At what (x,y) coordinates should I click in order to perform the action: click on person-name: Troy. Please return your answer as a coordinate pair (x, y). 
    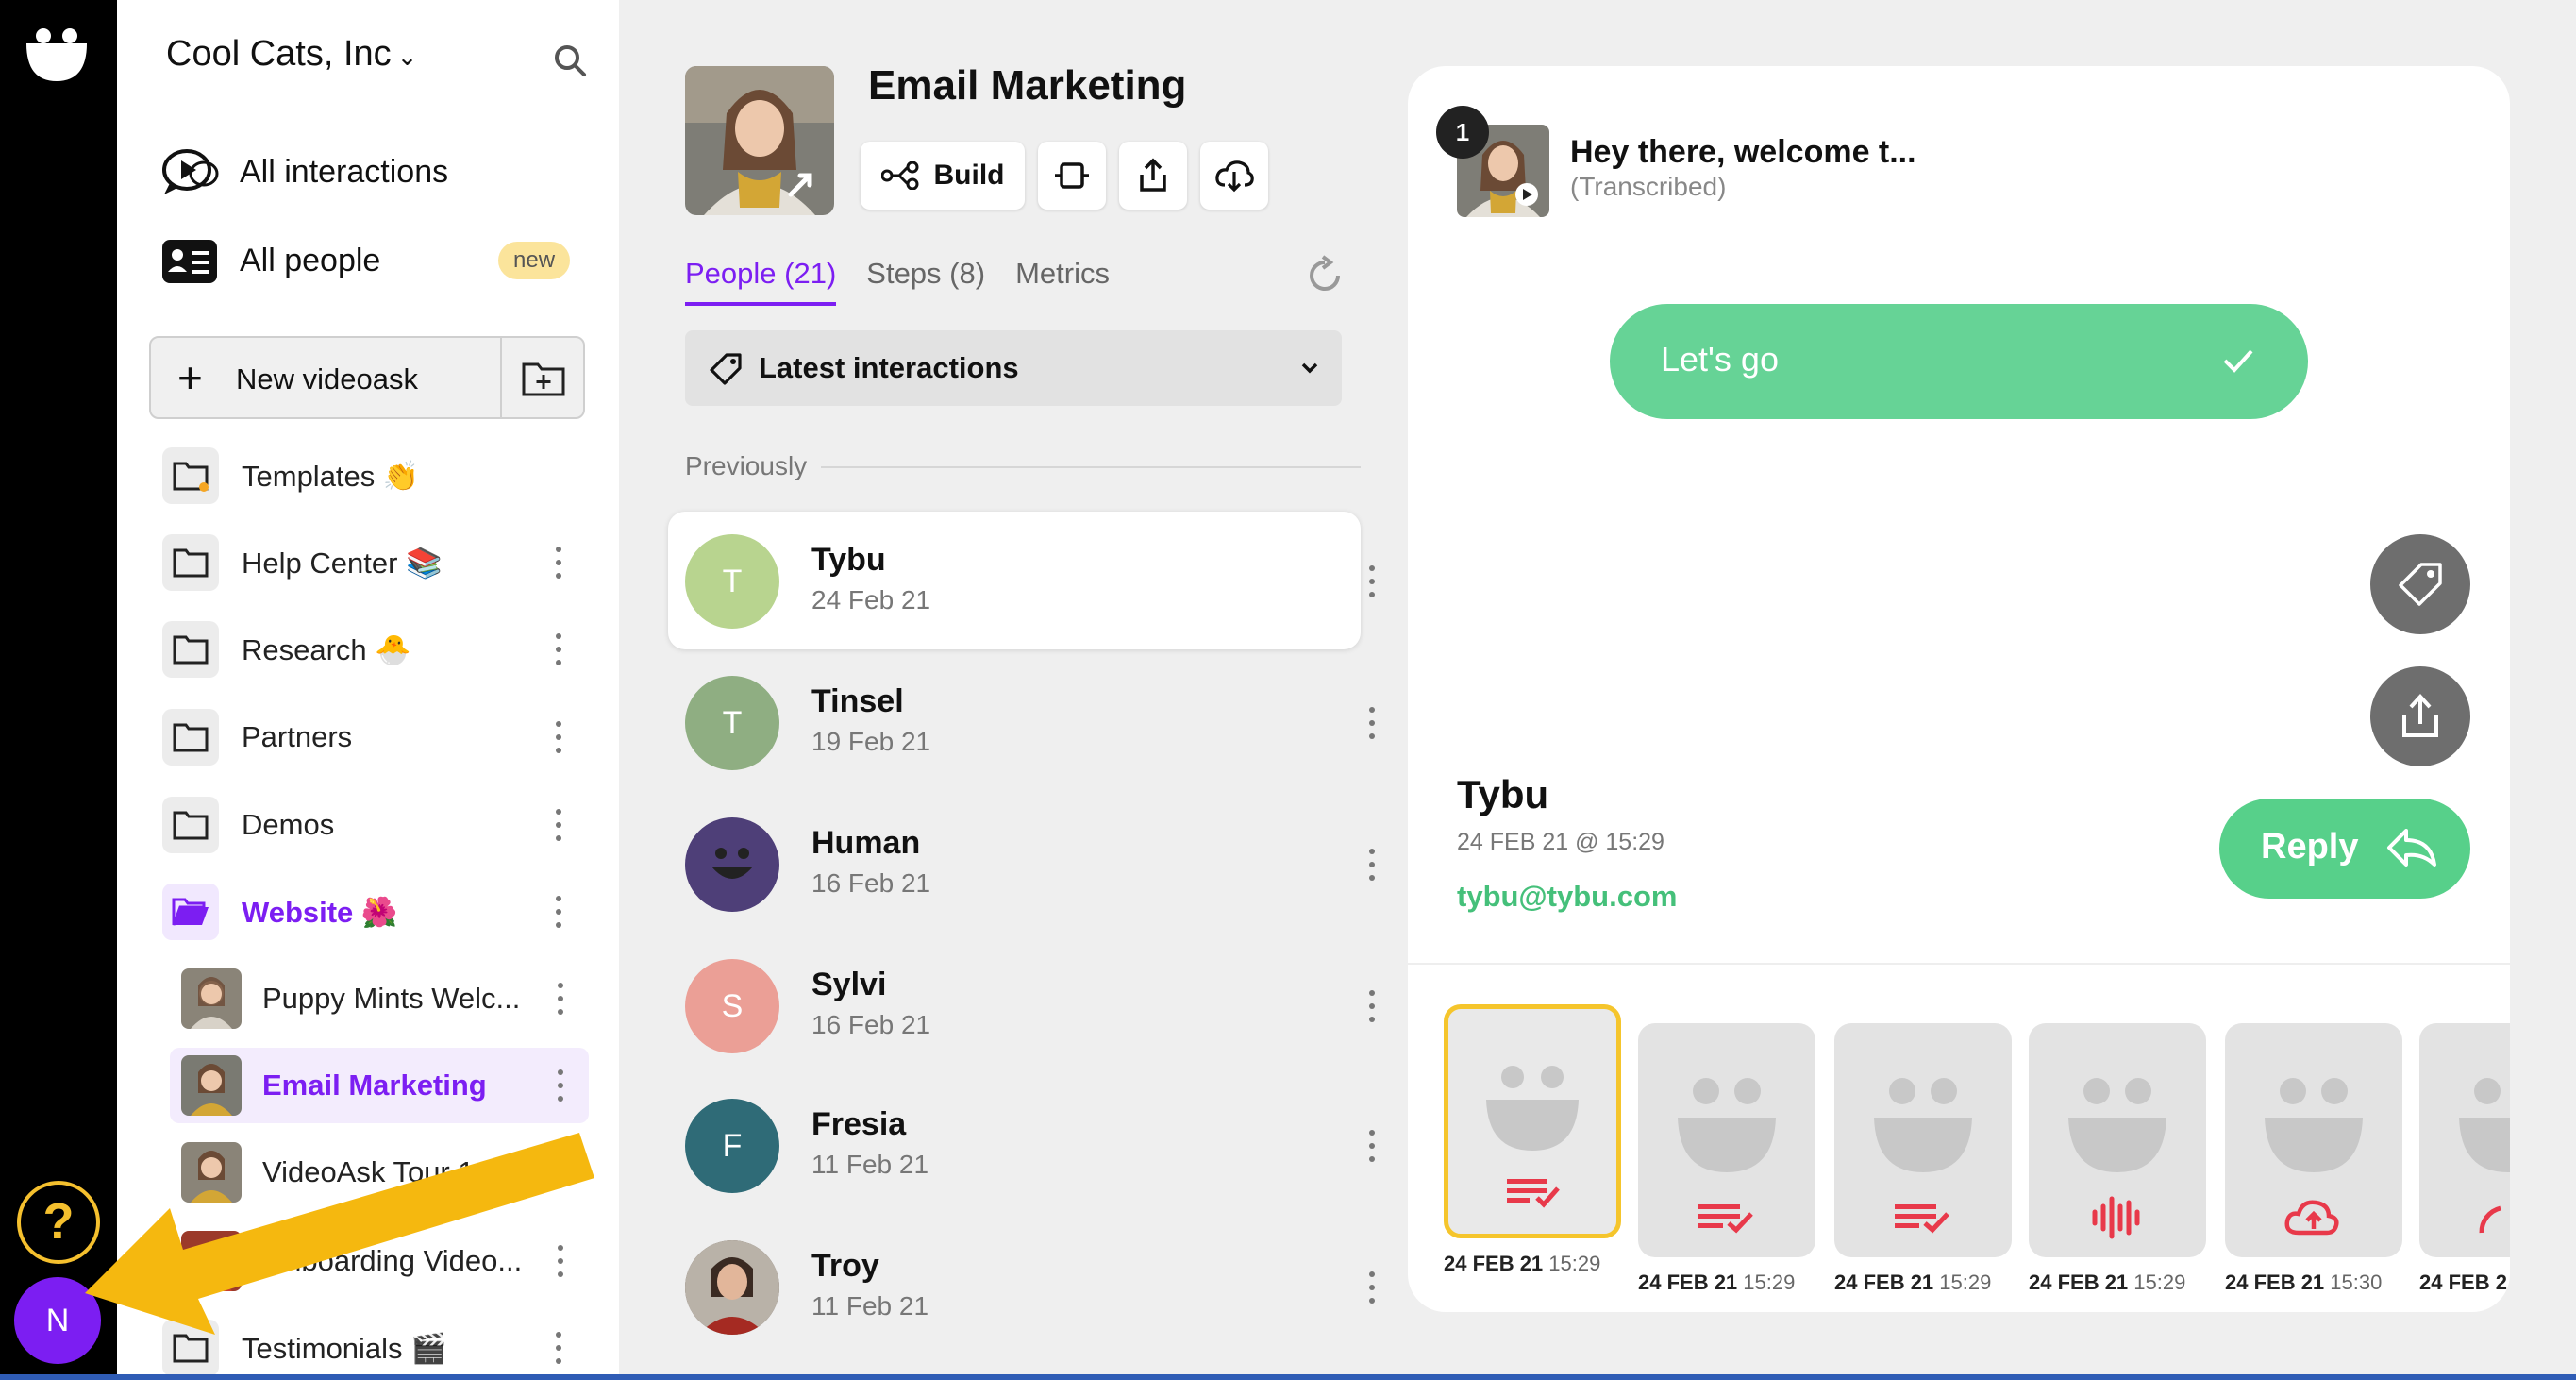
    Looking at the image, I should click on (845, 1266).